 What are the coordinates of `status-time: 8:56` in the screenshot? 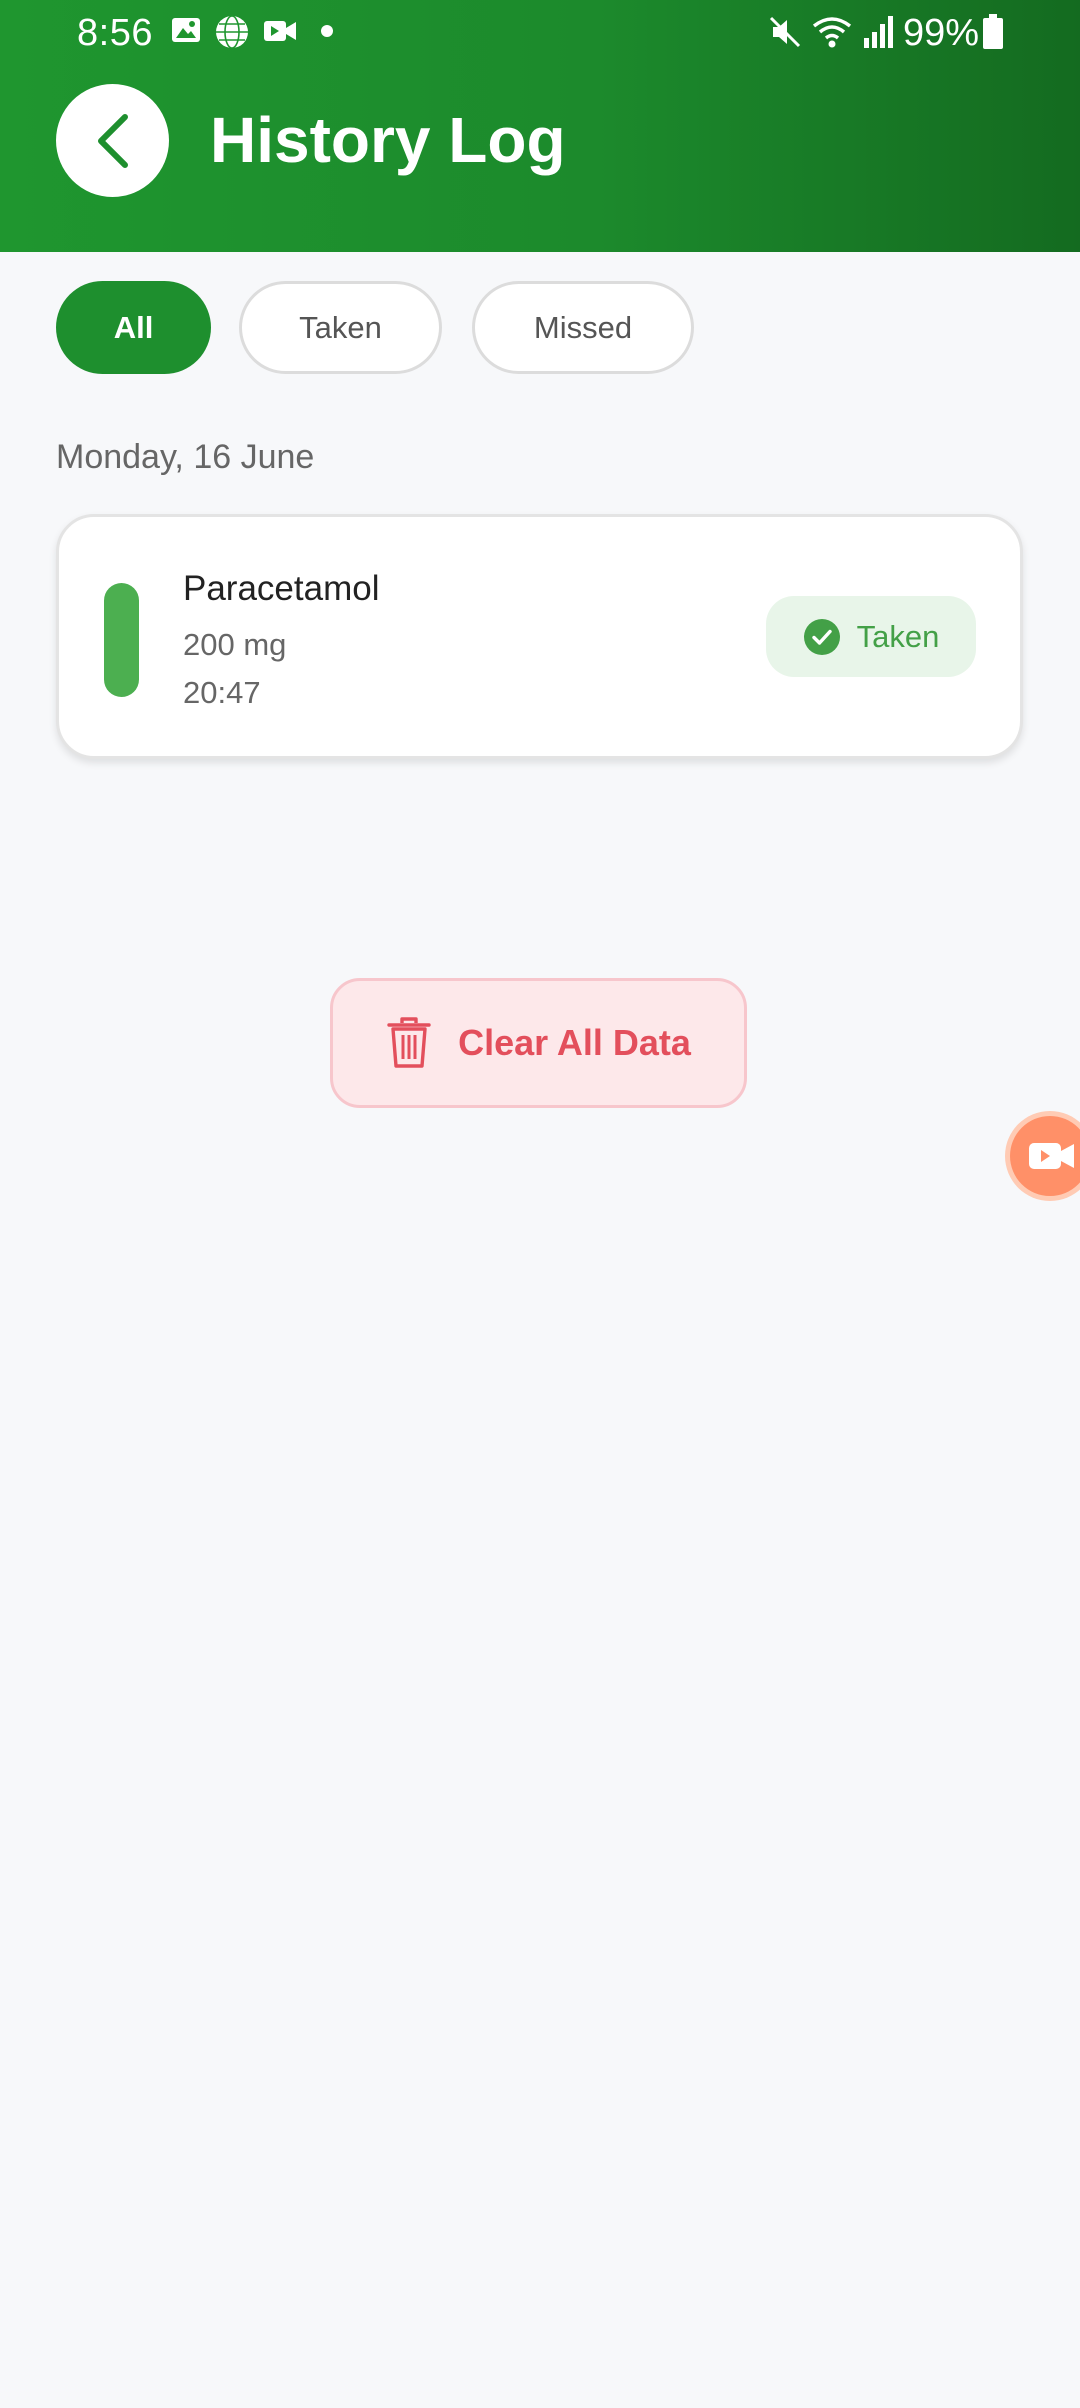 It's located at (115, 33).